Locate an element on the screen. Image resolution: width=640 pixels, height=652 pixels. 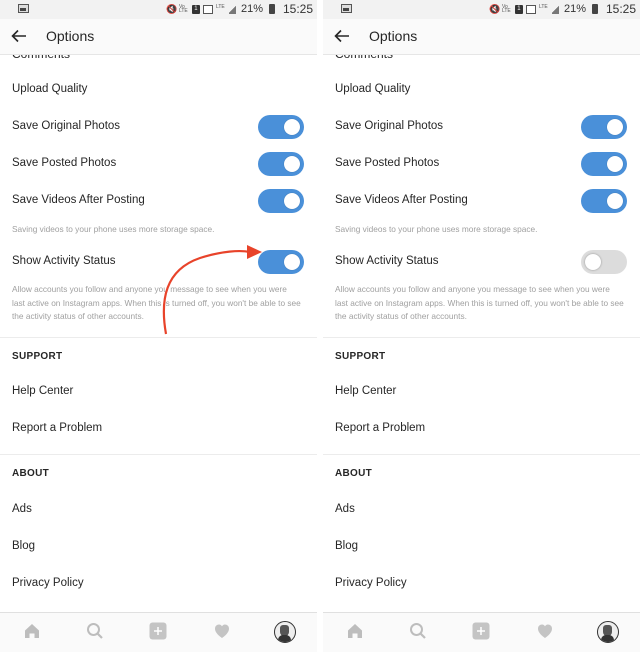
divider is located at coordinates (158, 454).